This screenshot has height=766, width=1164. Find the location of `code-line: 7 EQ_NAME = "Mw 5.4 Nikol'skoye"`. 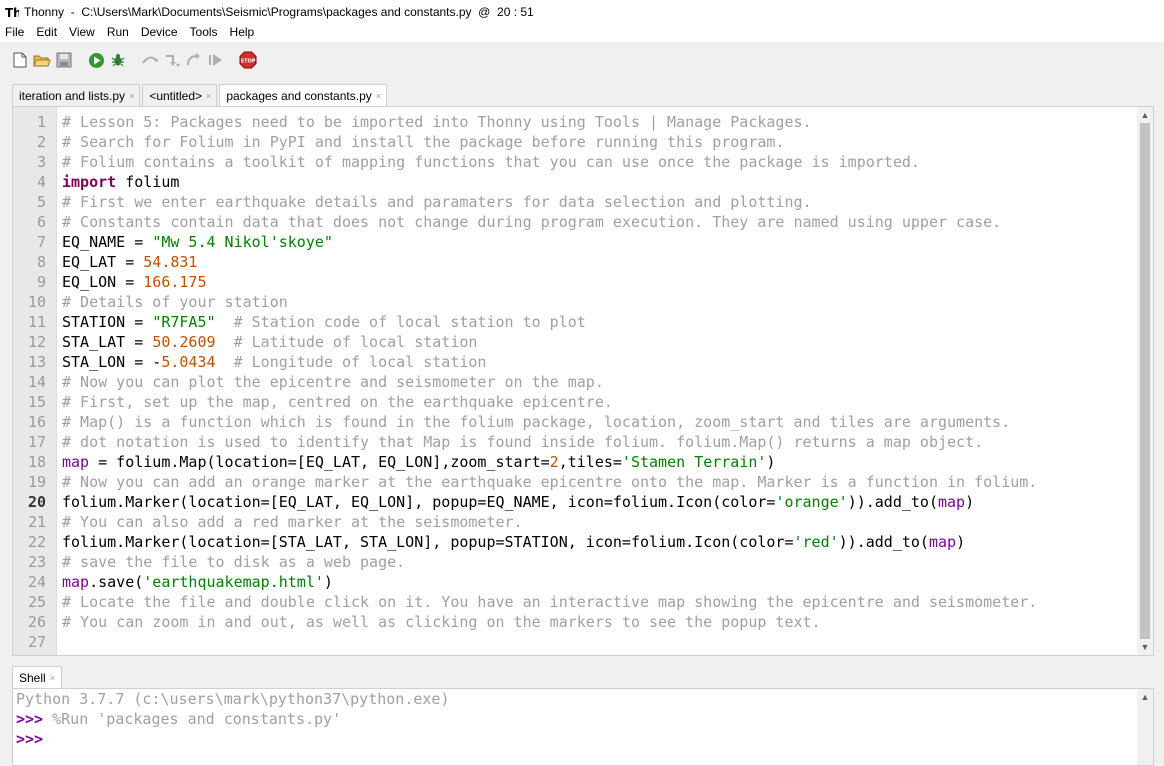

code-line: 7 EQ_NAME = "Mw 5.4 Nikol'skoye" is located at coordinates (587, 242).